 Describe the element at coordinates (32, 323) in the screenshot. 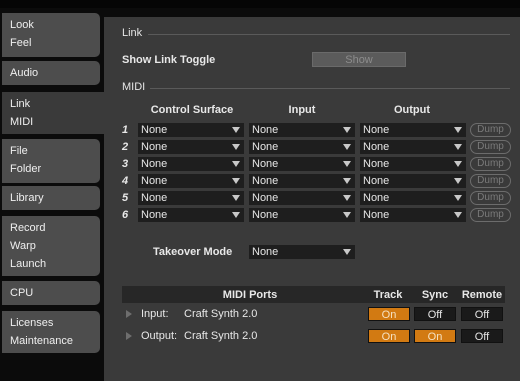

I see `sidebar-tab-label: Licenses` at that location.